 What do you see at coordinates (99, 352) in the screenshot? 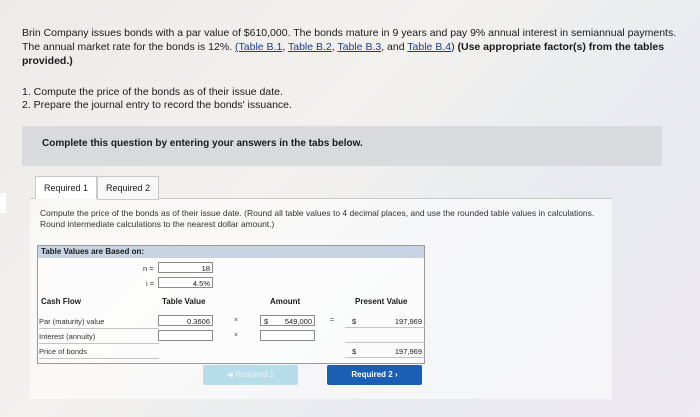
I see `row-price-label: Price of bonds` at bounding box center [99, 352].